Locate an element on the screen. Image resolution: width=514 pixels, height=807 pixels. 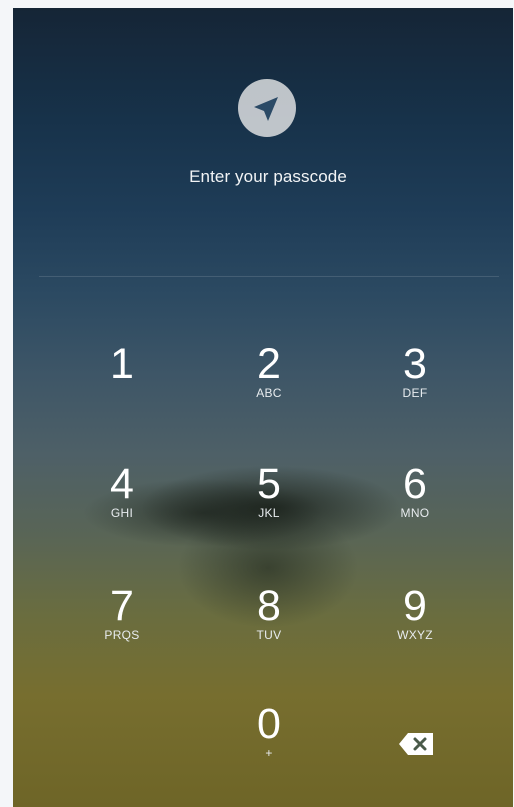
key-5: 5 JKL is located at coordinates (269, 507).